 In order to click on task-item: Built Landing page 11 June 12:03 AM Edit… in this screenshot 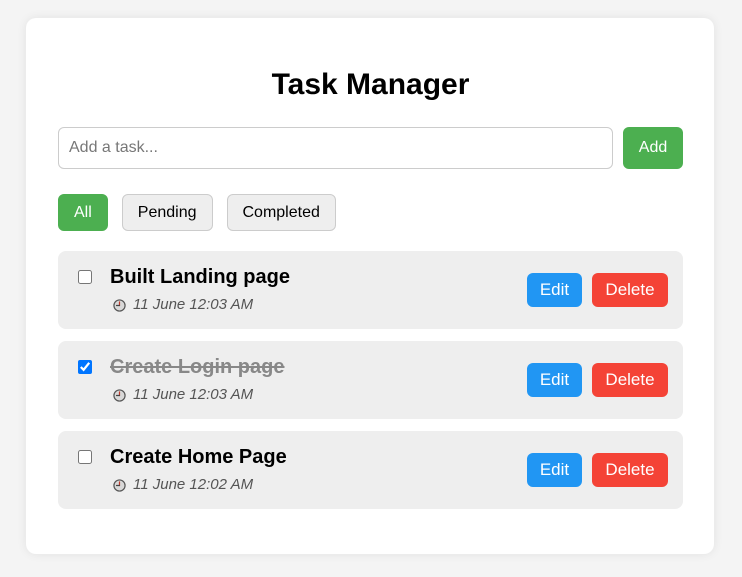, I will do `click(370, 290)`.